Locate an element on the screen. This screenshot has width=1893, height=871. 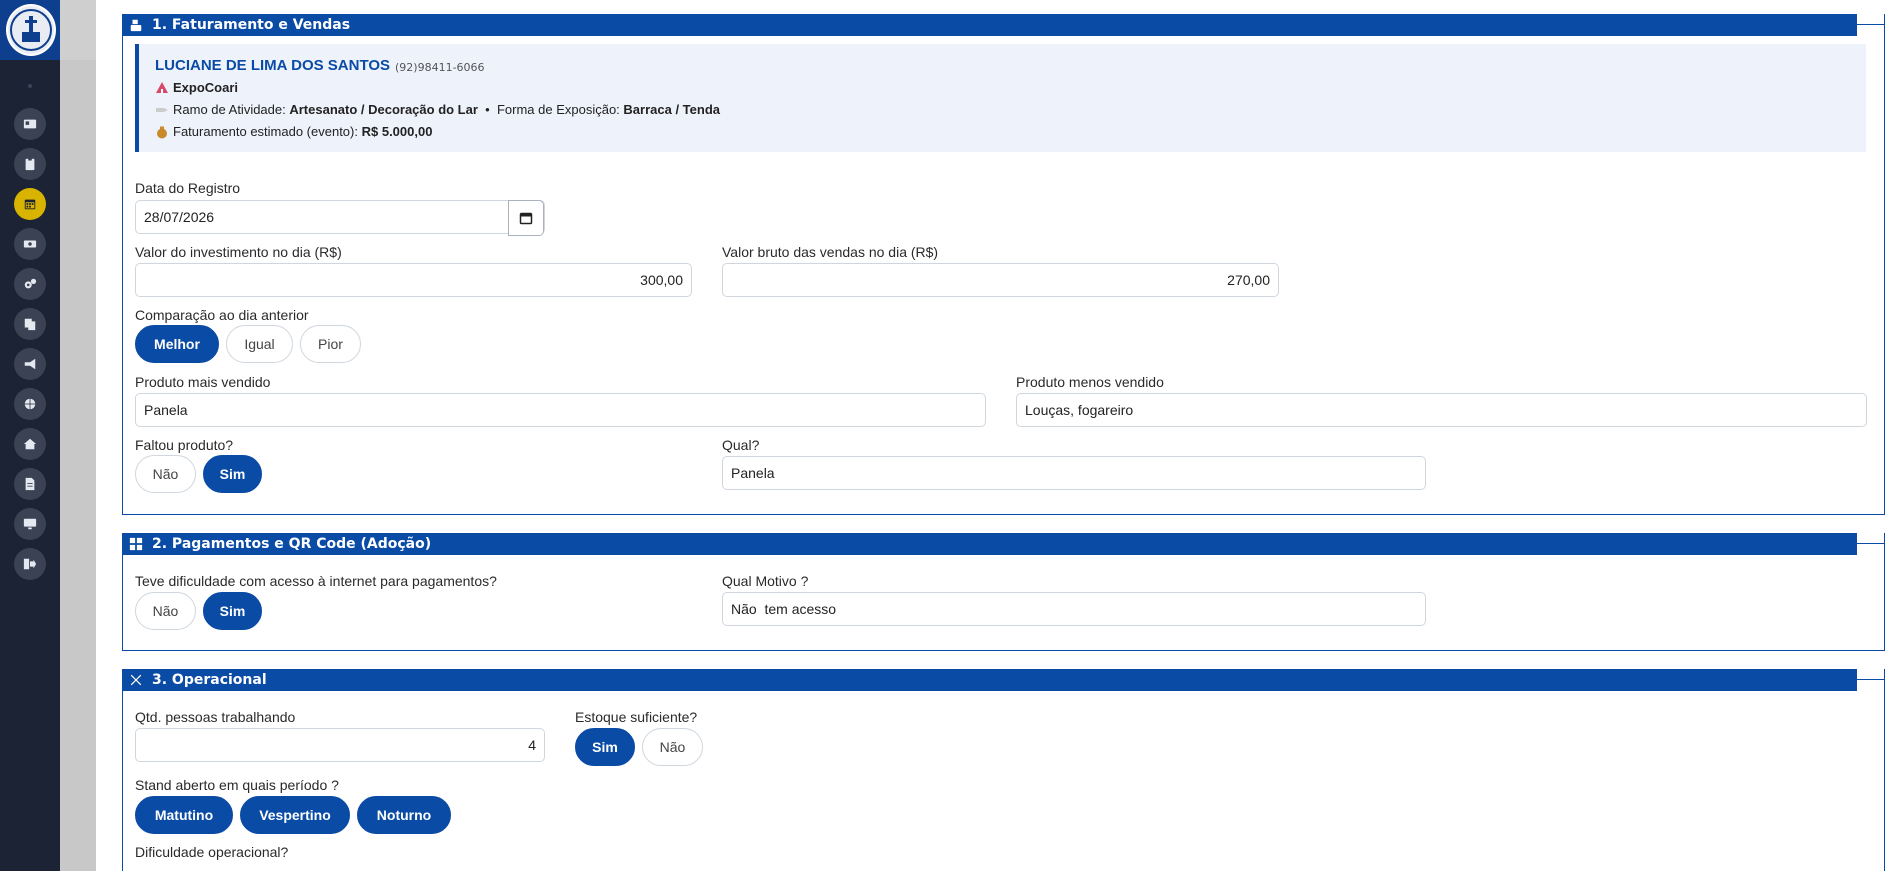
cash-register-icon is located at coordinates (136, 25).